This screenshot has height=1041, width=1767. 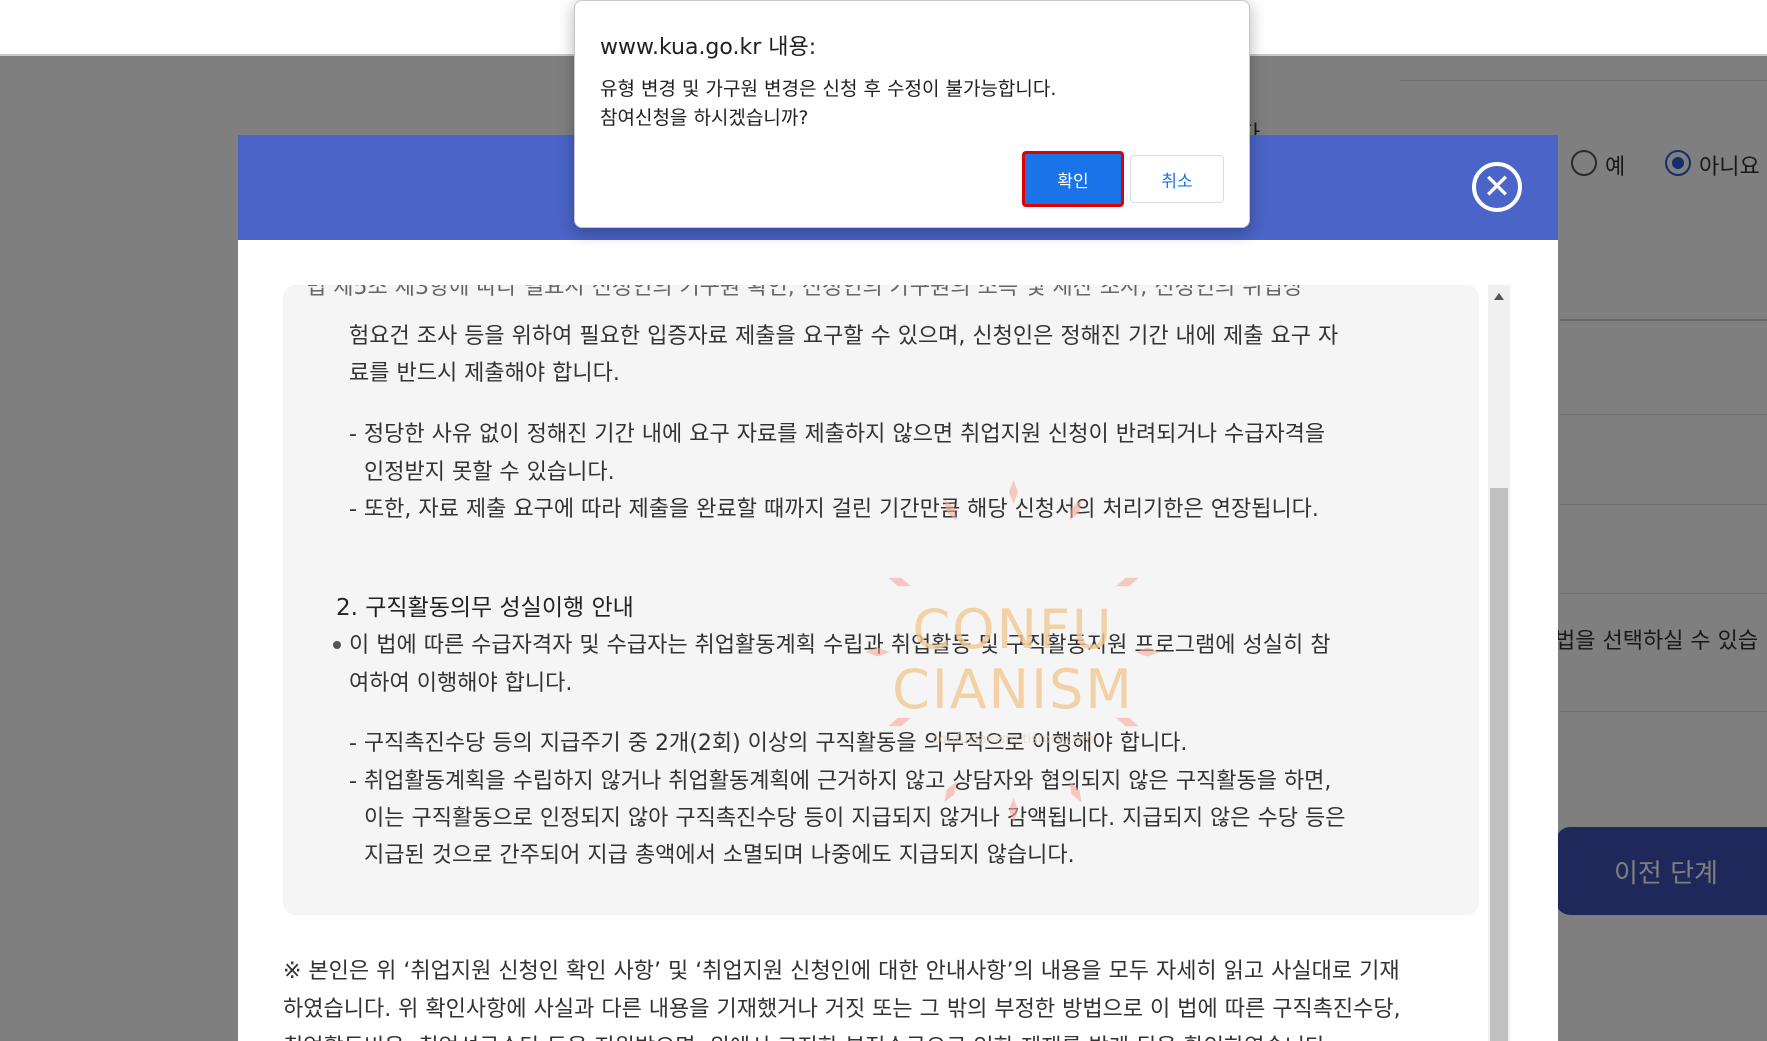 I want to click on terms-text: 료를 반드시 제출해야 합니다., so click(x=484, y=373).